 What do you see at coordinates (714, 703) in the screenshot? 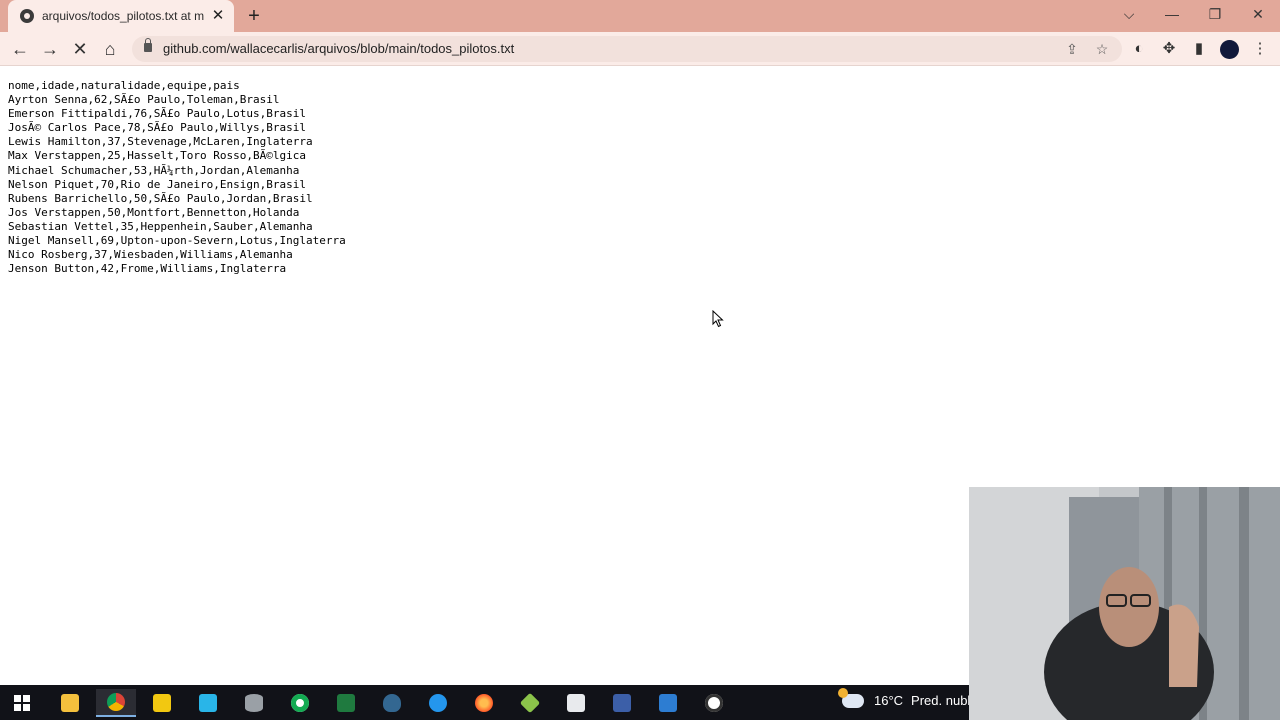
I see `clock-icon` at bounding box center [714, 703].